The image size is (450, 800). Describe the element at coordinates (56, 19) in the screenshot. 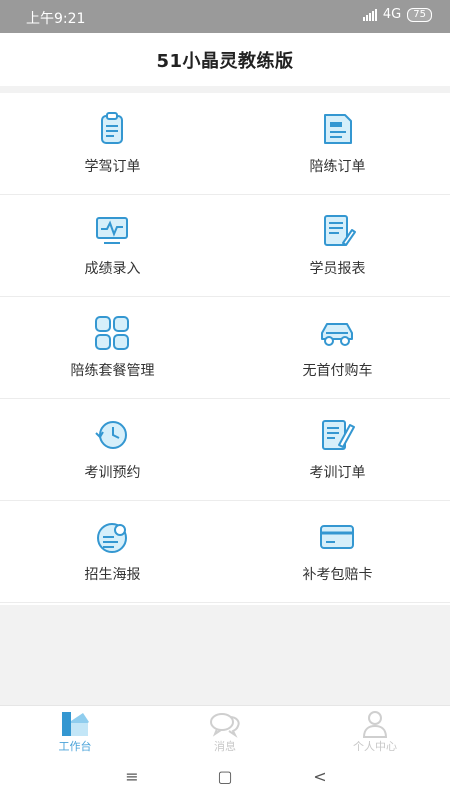

I see `status-time: 上午9:21` at that location.